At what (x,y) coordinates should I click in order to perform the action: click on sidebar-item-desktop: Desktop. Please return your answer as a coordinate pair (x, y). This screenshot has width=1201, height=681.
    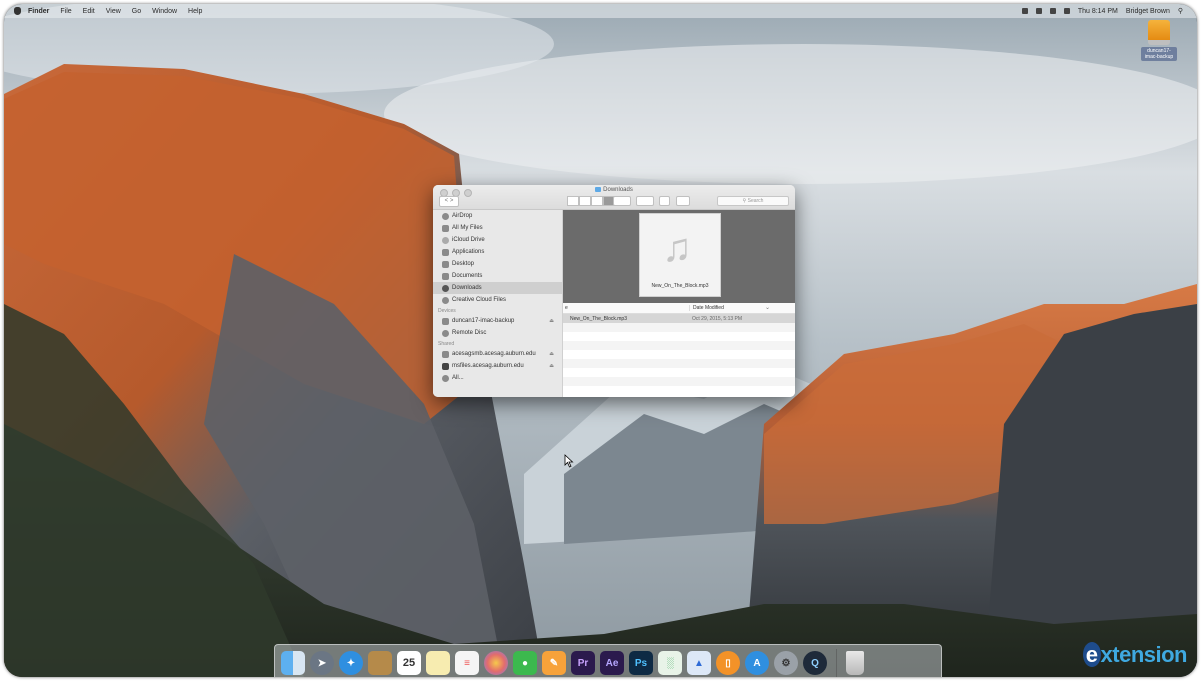
    Looking at the image, I should click on (497, 264).